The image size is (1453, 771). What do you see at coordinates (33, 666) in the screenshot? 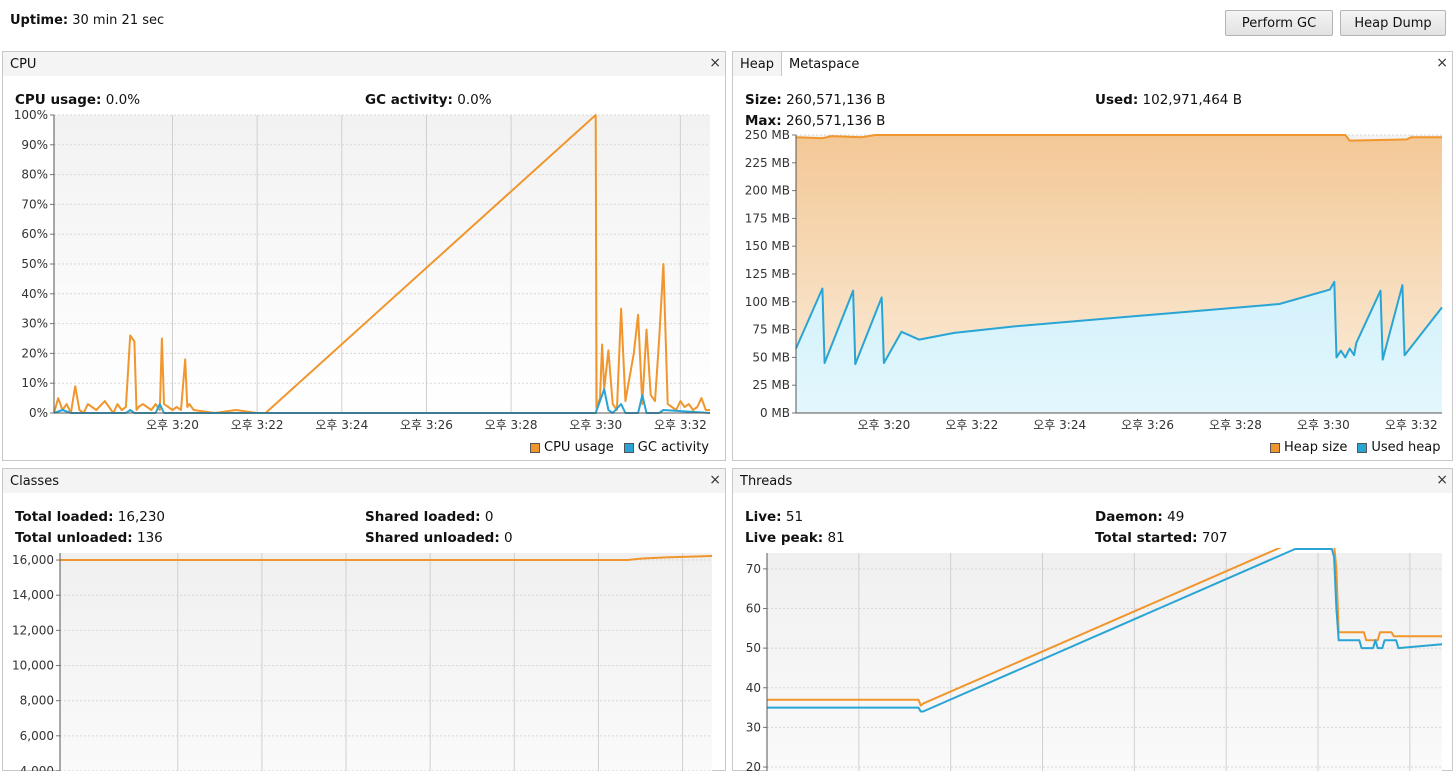
I see `y-tick-label: 10,000` at bounding box center [33, 666].